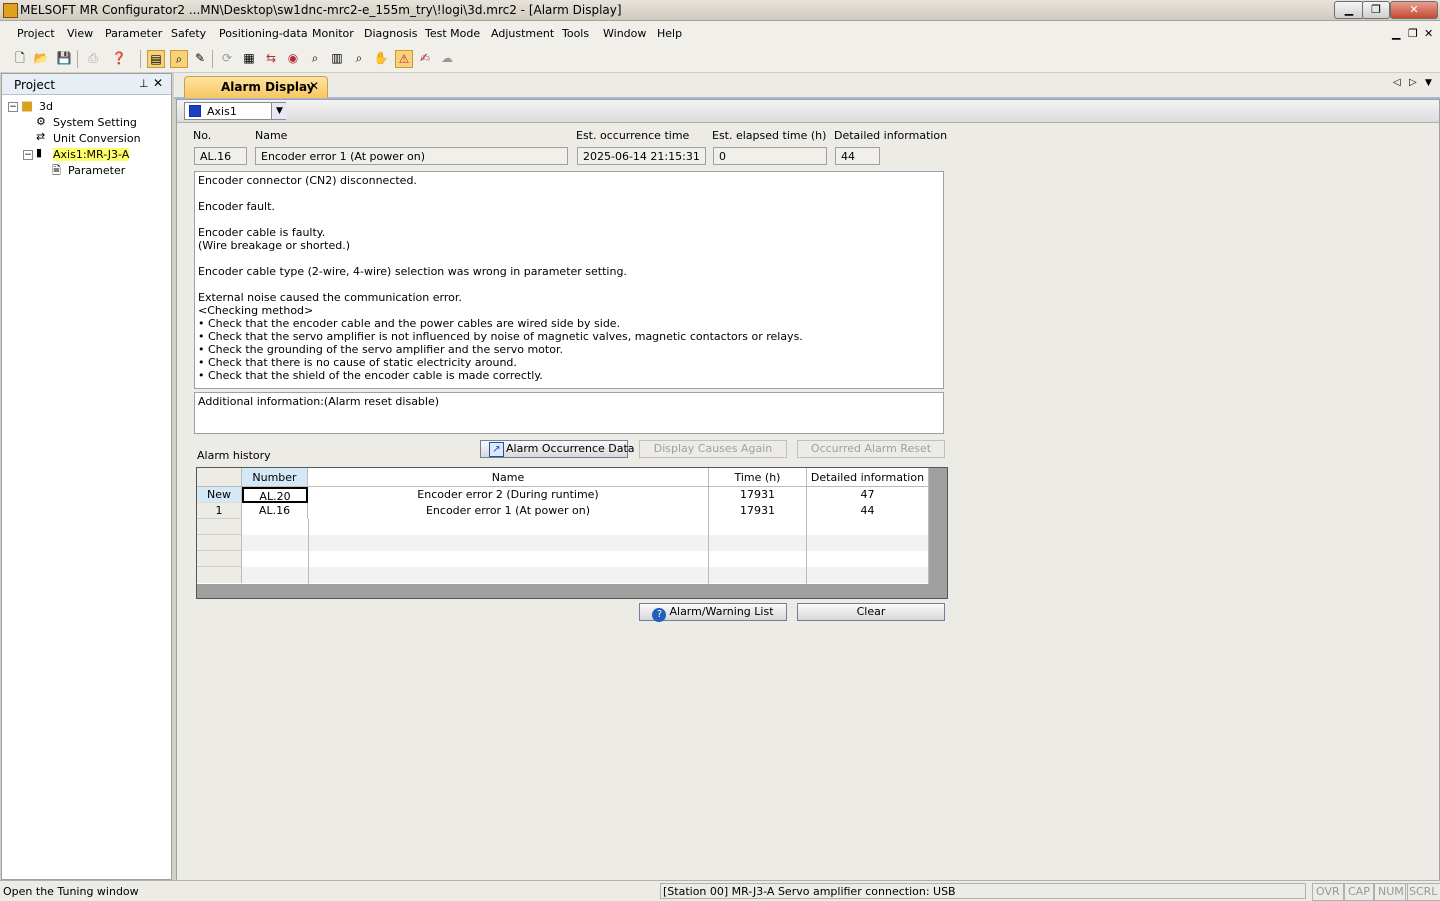  Describe the element at coordinates (41, 58) in the screenshot. I see `open-folder-icon: 📂` at that location.